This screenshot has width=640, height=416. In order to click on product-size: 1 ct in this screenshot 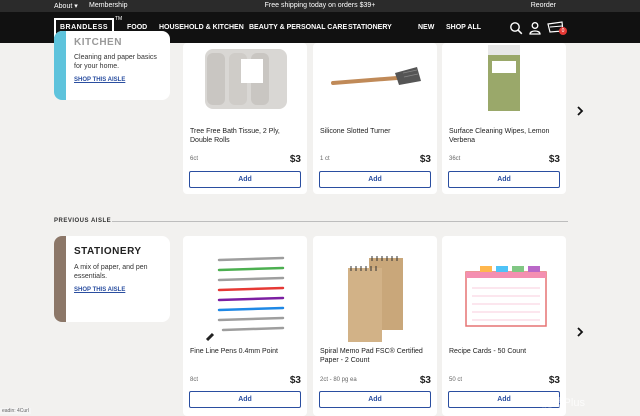, I will do `click(325, 159)`.